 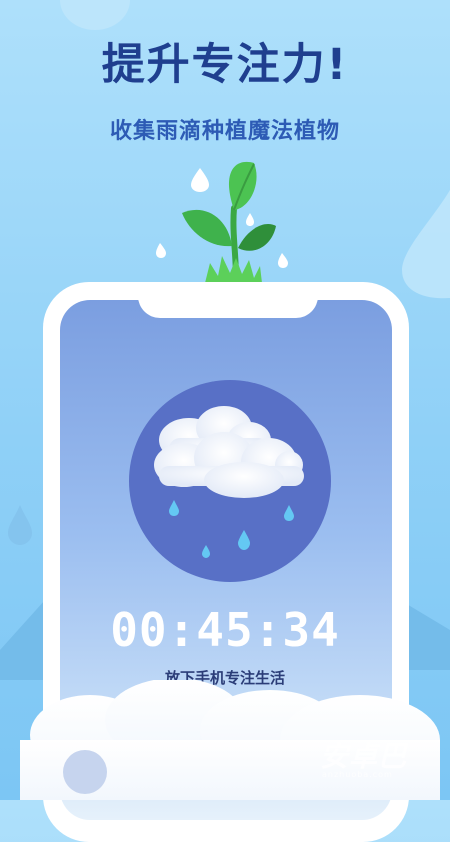 I want to click on focus-timer: 00:45:34, so click(x=225, y=630).